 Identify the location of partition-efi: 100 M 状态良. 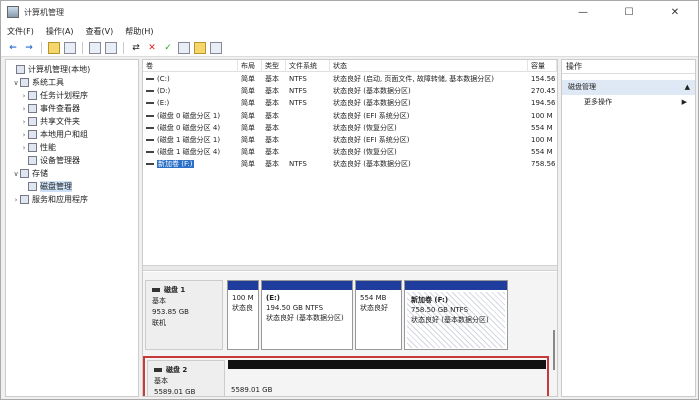
(243, 315).